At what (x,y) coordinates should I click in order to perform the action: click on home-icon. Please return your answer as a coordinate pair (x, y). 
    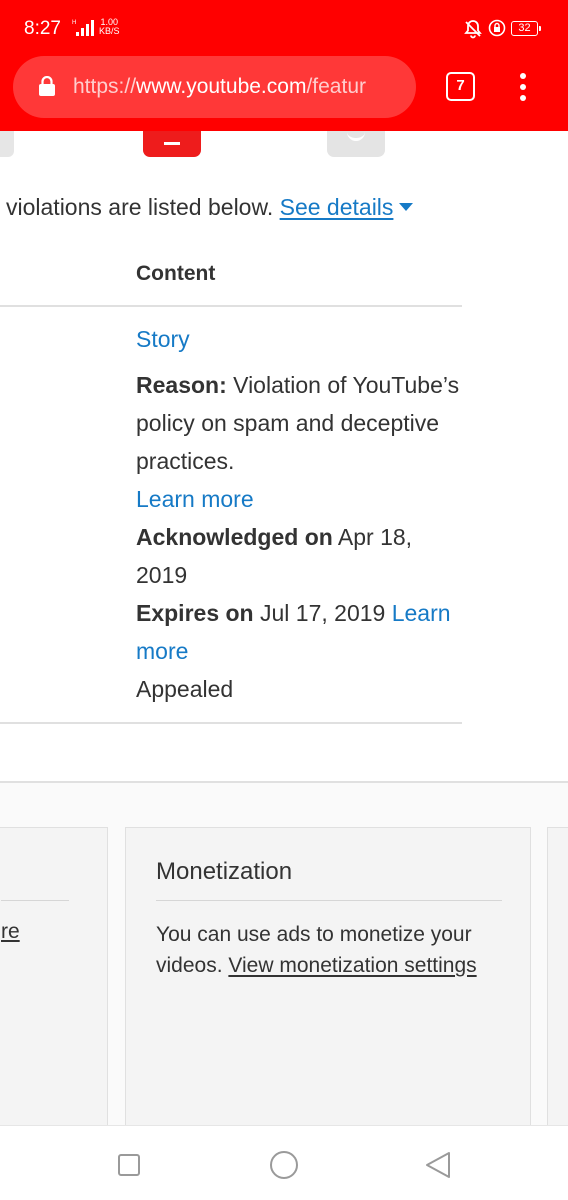
    Looking at the image, I should click on (284, 1165).